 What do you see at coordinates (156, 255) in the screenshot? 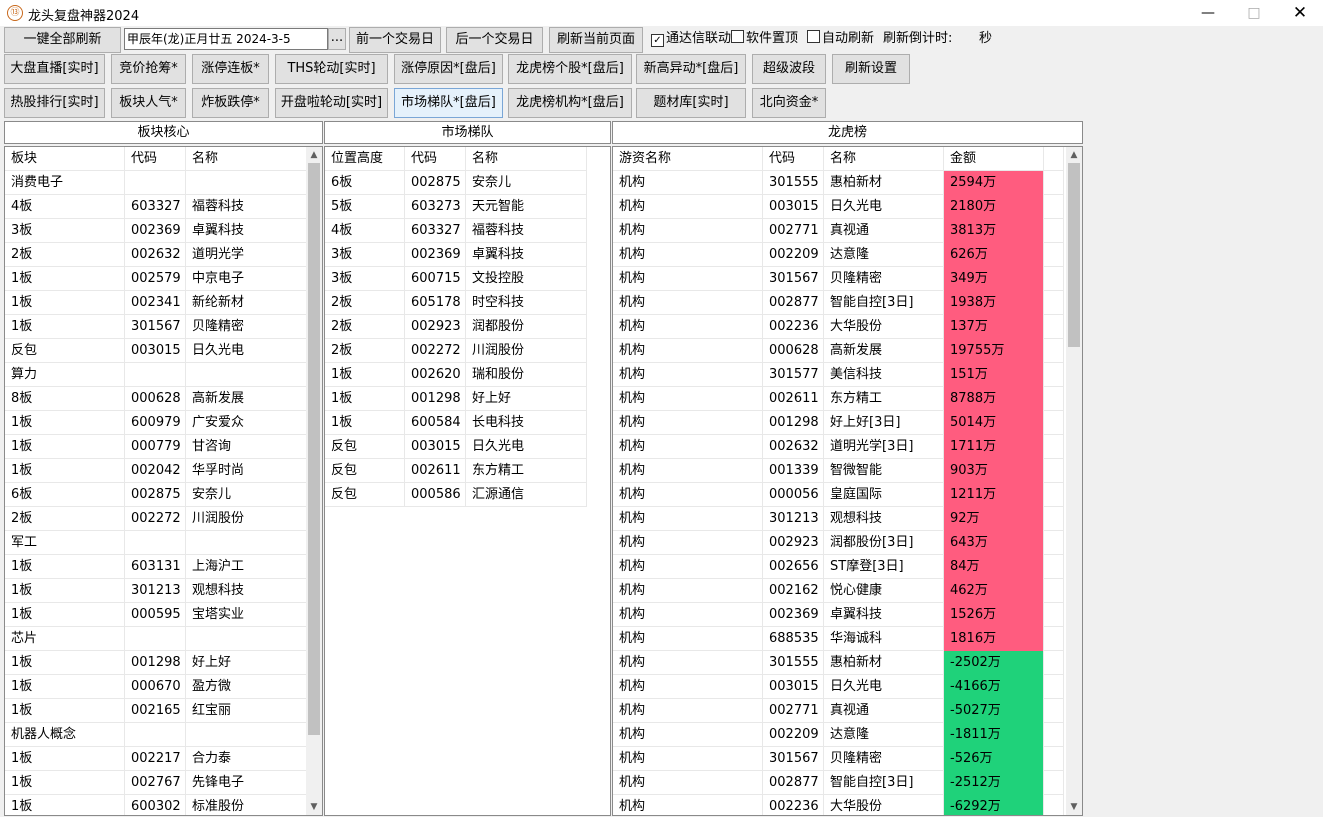
I see `table-row: 2板 002632 道明光学` at bounding box center [156, 255].